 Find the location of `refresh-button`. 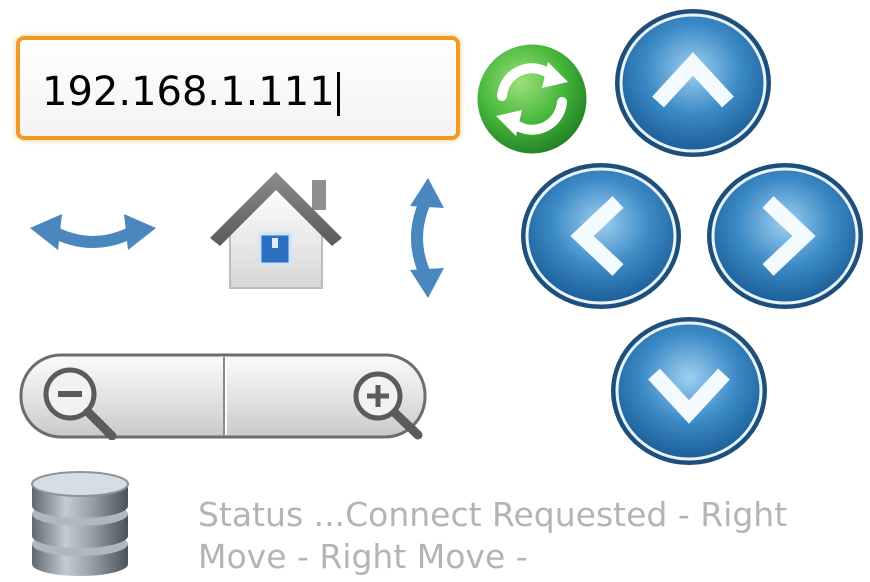

refresh-button is located at coordinates (532, 99).